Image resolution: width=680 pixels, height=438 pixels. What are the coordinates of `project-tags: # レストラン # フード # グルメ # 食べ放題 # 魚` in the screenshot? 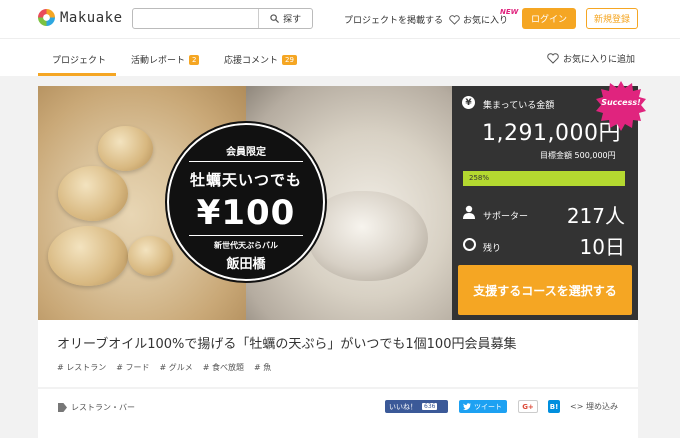 It's located at (164, 367).